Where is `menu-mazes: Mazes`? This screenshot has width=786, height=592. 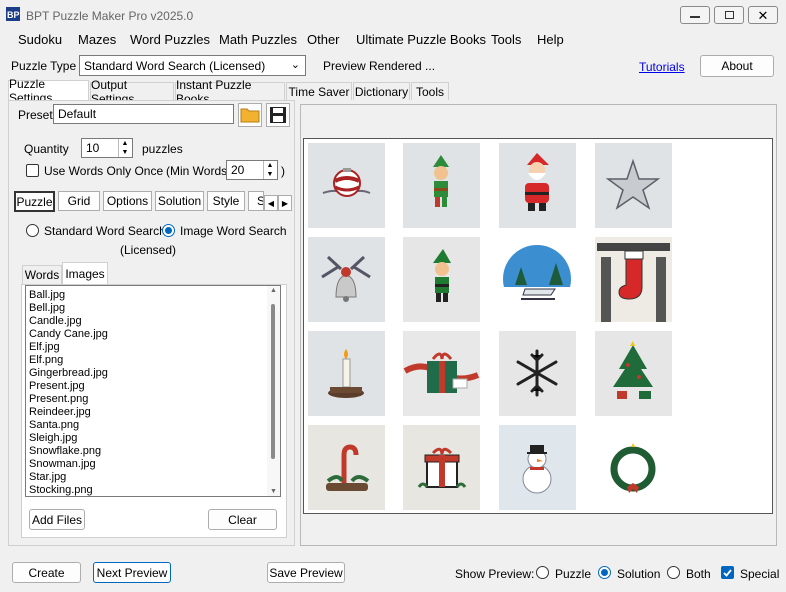
menu-mazes: Mazes is located at coordinates (97, 39).